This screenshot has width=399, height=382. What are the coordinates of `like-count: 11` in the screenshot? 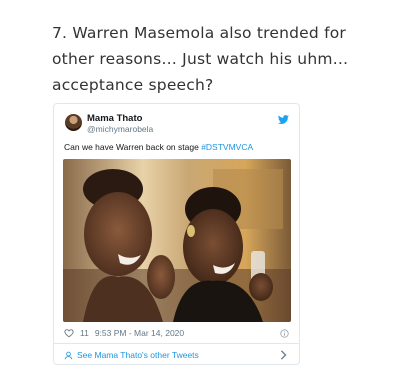 It's located at (84, 333).